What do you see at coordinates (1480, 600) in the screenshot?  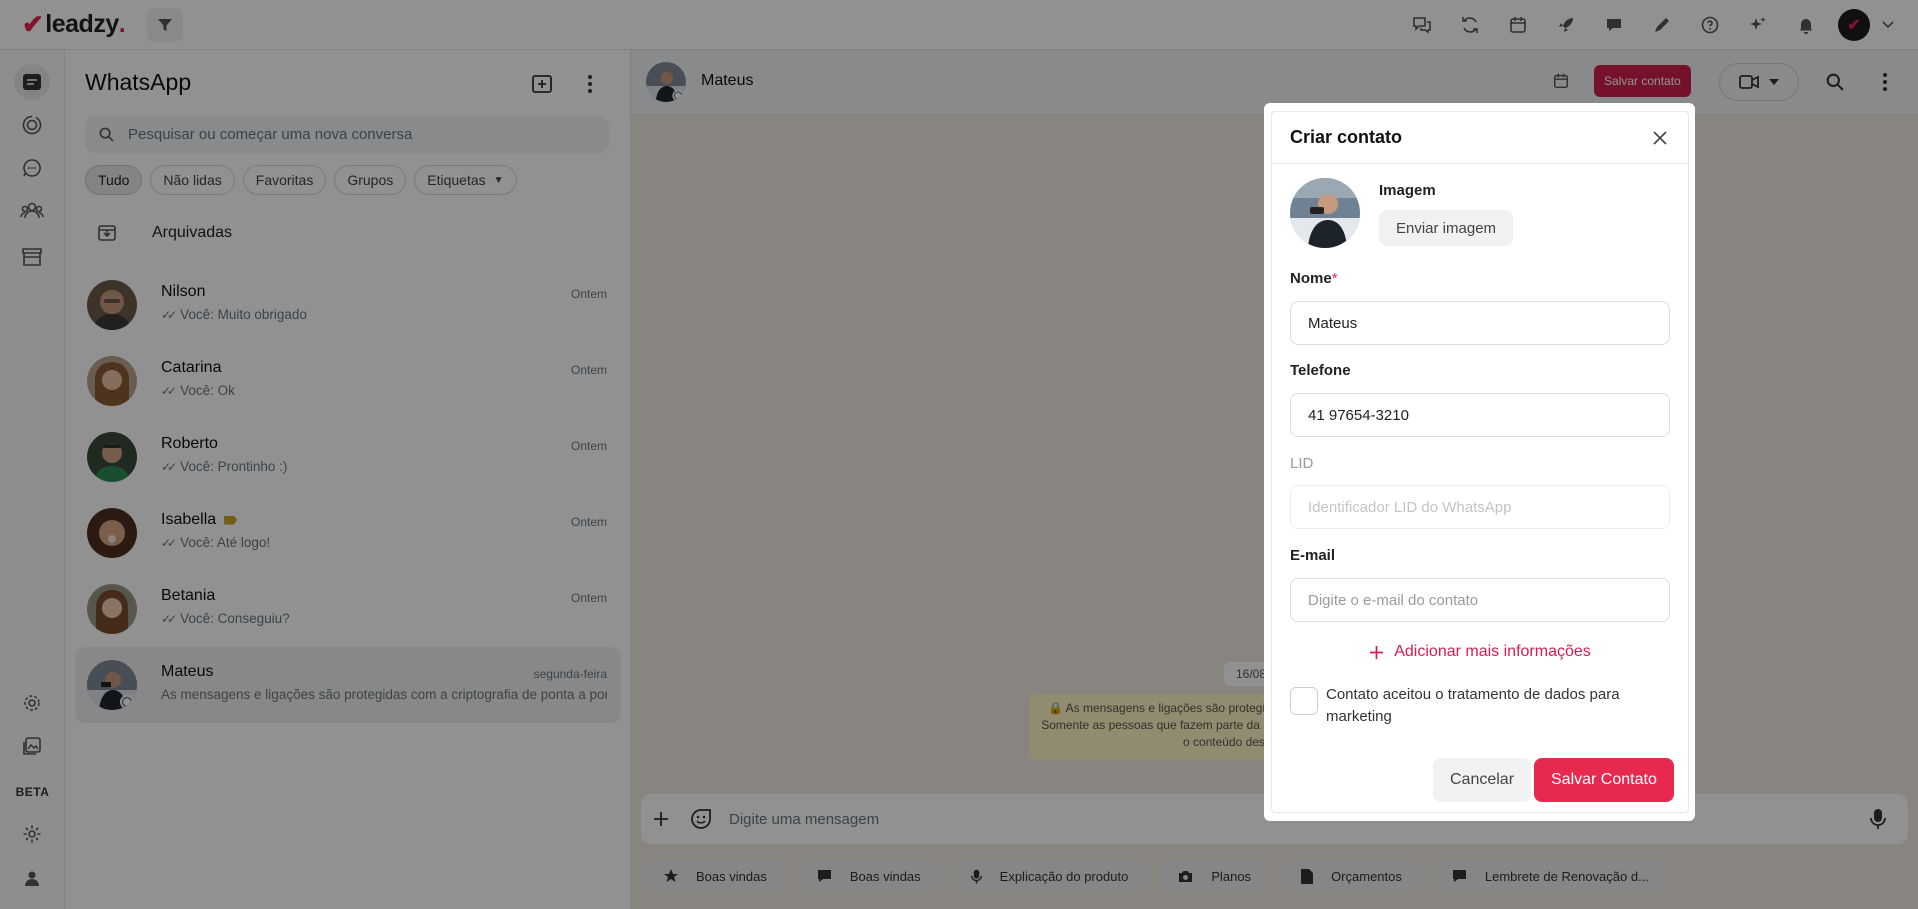 I see `email-field` at bounding box center [1480, 600].